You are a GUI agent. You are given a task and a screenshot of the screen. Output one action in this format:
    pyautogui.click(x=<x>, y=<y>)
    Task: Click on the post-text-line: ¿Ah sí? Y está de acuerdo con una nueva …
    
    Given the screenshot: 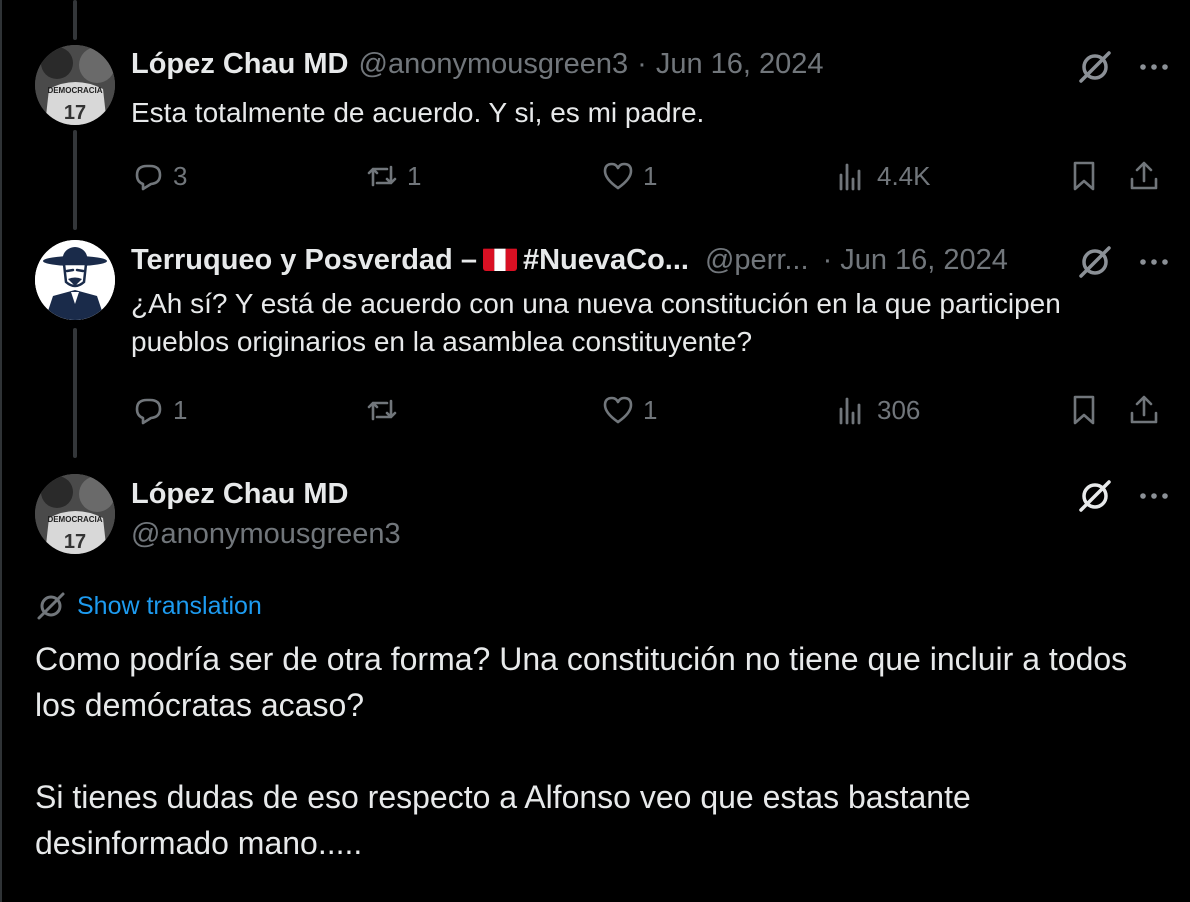 What is the action you would take?
    pyautogui.click(x=596, y=303)
    